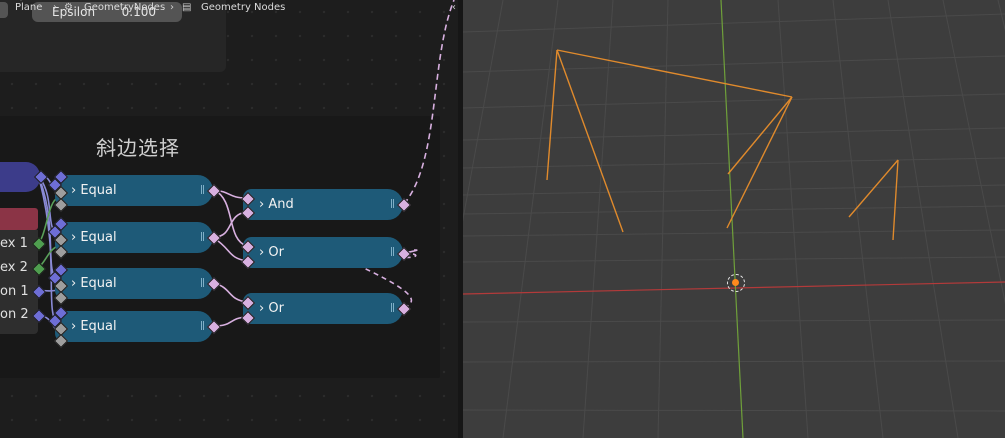 This screenshot has height=438, width=1005. I want to click on or-node-2: › Or ||, so click(323, 308).